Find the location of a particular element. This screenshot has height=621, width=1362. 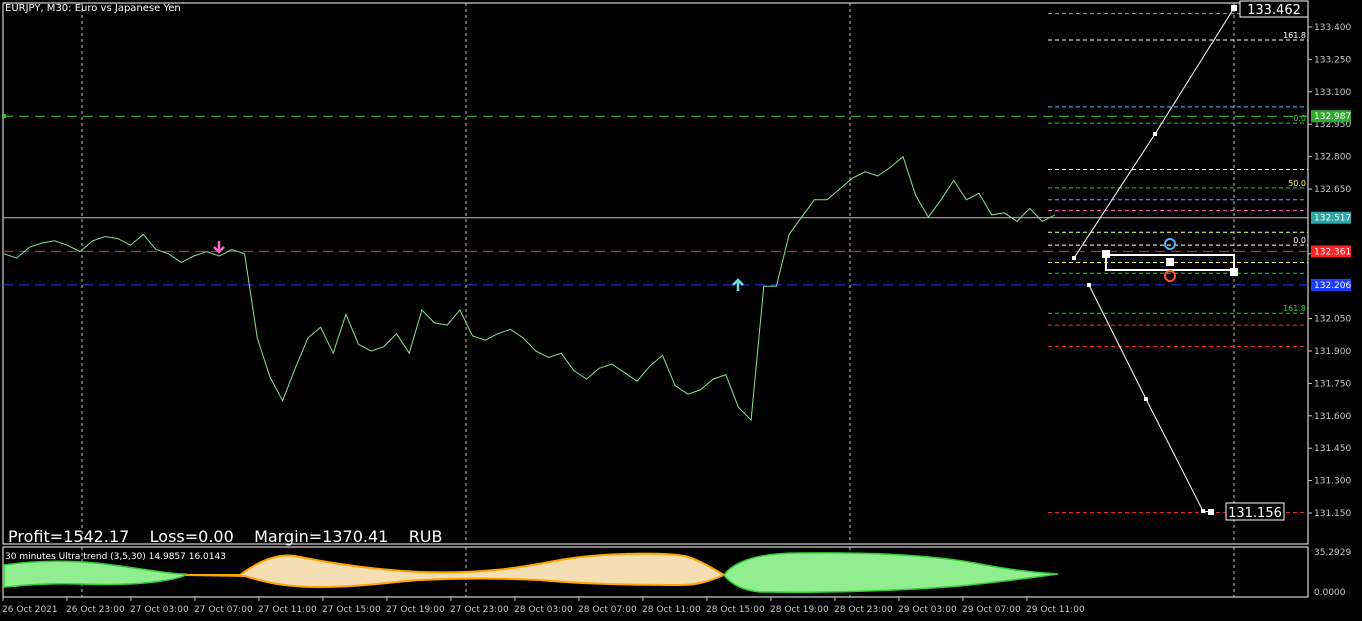

price-axis-label: 133.250 is located at coordinates (1332, 60).